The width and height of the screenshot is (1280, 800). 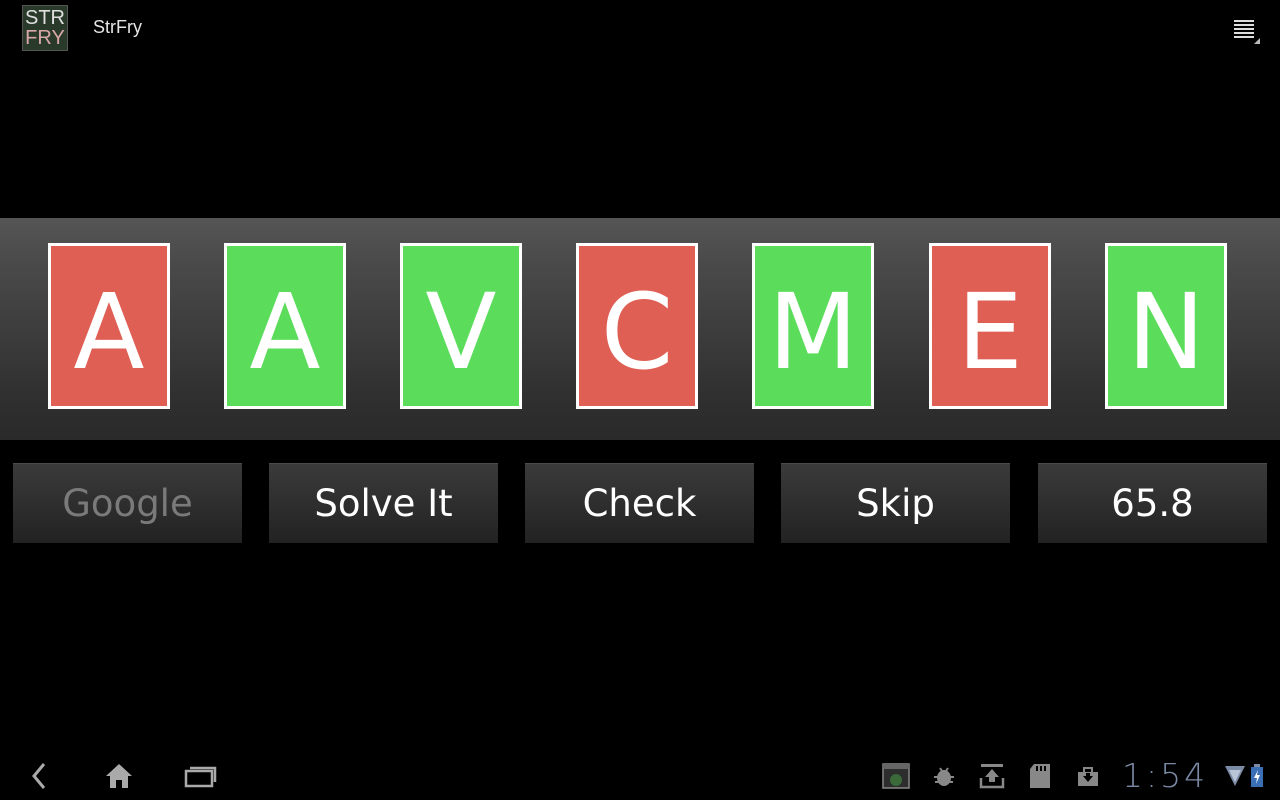 What do you see at coordinates (119, 776) in the screenshot?
I see `home-icon` at bounding box center [119, 776].